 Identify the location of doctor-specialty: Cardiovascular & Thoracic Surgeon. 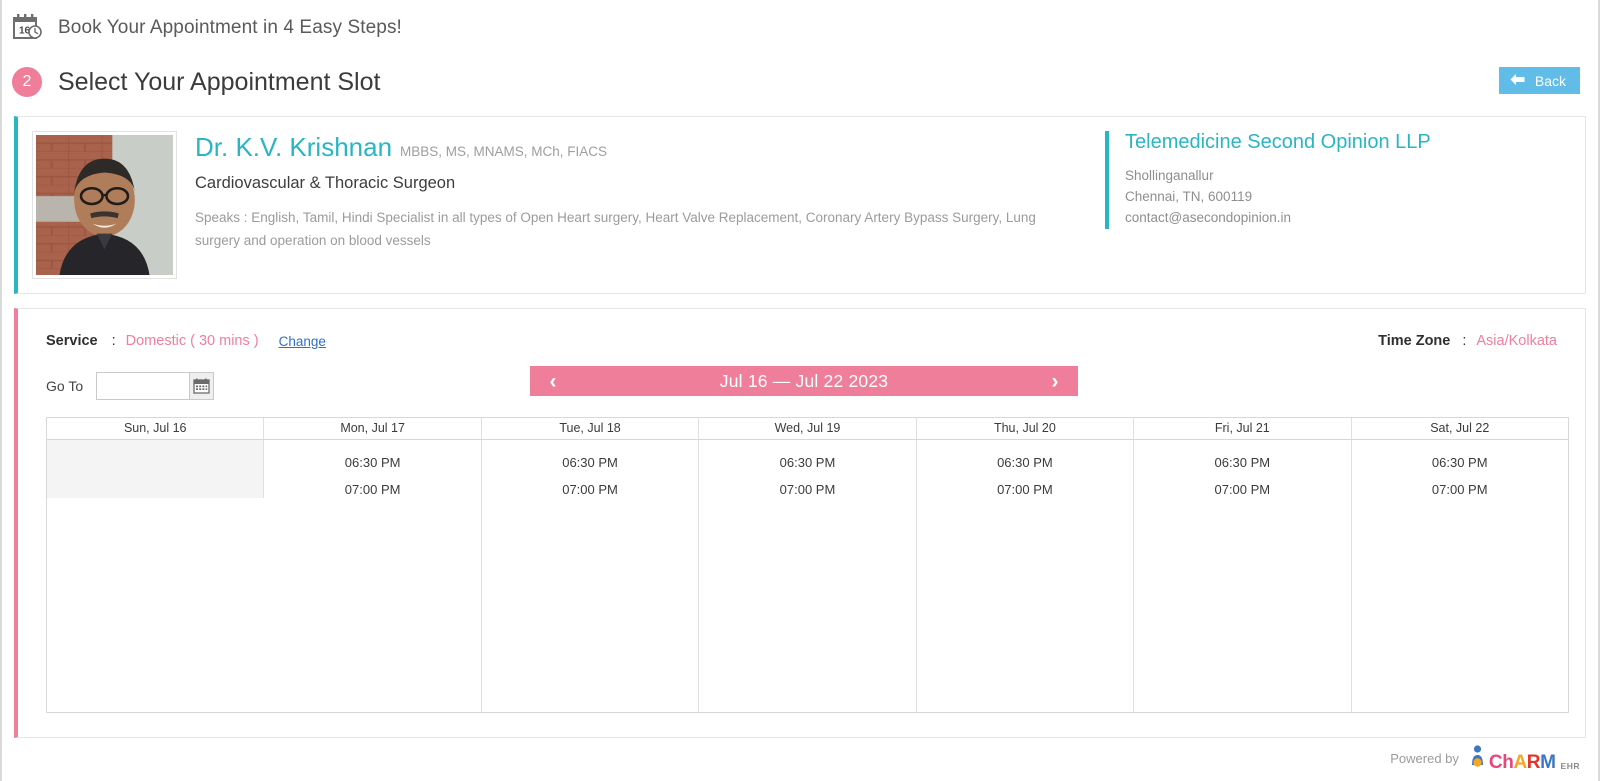
(325, 182).